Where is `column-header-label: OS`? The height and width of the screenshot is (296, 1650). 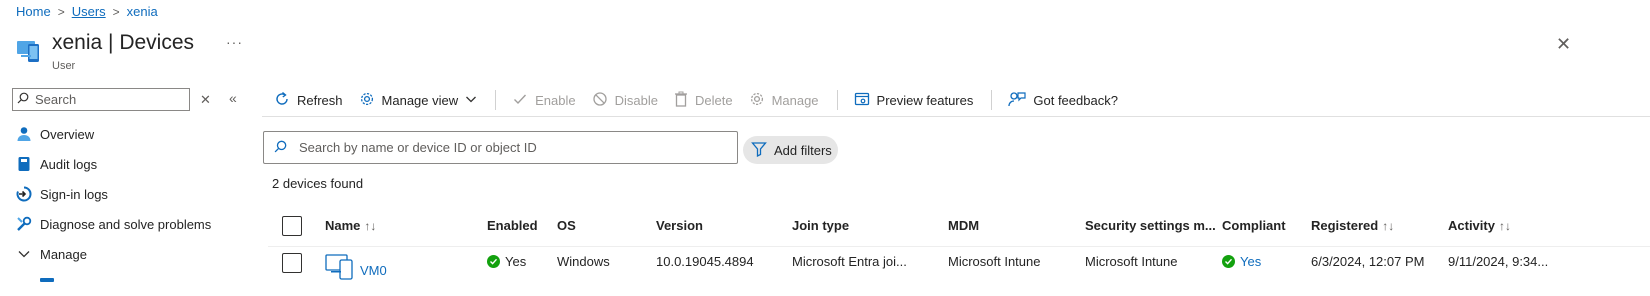 column-header-label: OS is located at coordinates (566, 225).